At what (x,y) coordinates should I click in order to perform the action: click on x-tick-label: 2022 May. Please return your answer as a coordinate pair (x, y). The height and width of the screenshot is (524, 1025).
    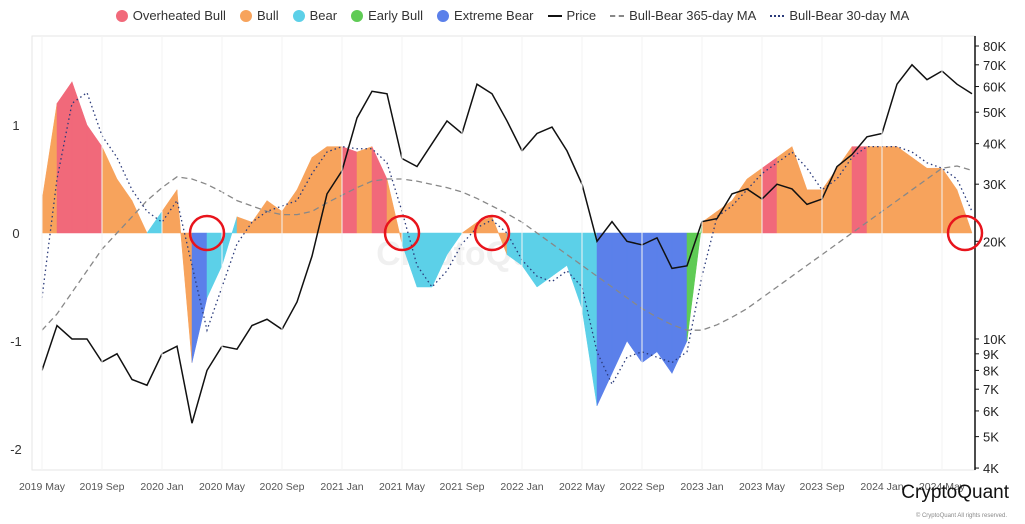
    Looking at the image, I should click on (582, 487).